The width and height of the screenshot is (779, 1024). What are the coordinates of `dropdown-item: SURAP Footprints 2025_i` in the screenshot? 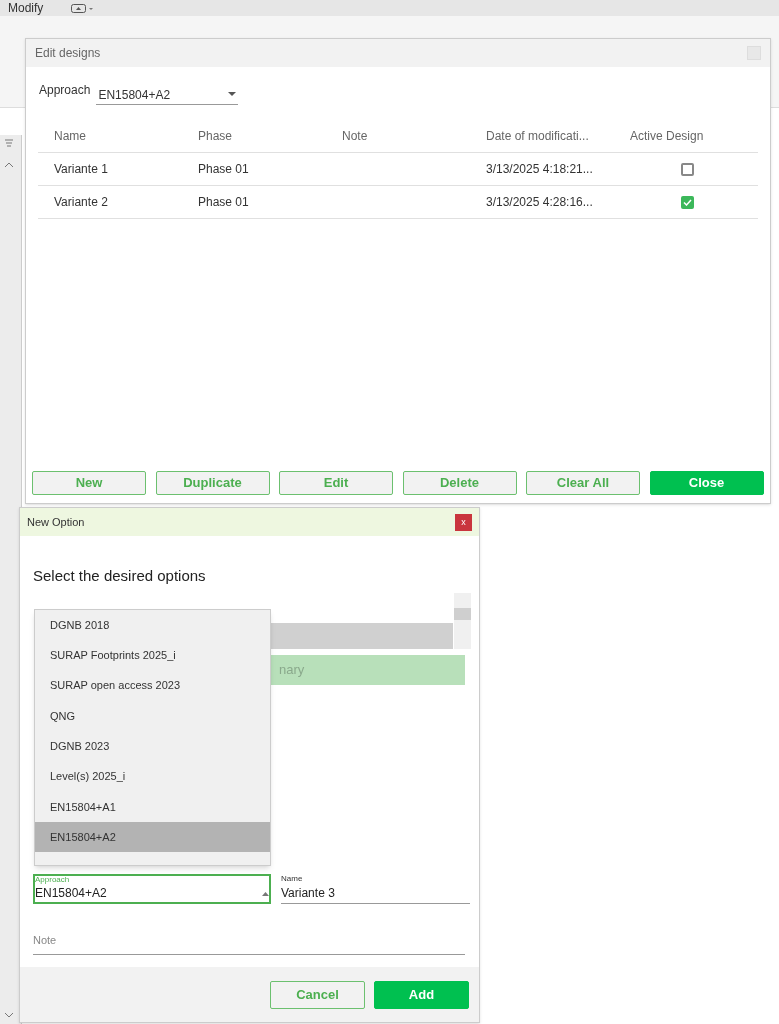 It's located at (152, 655).